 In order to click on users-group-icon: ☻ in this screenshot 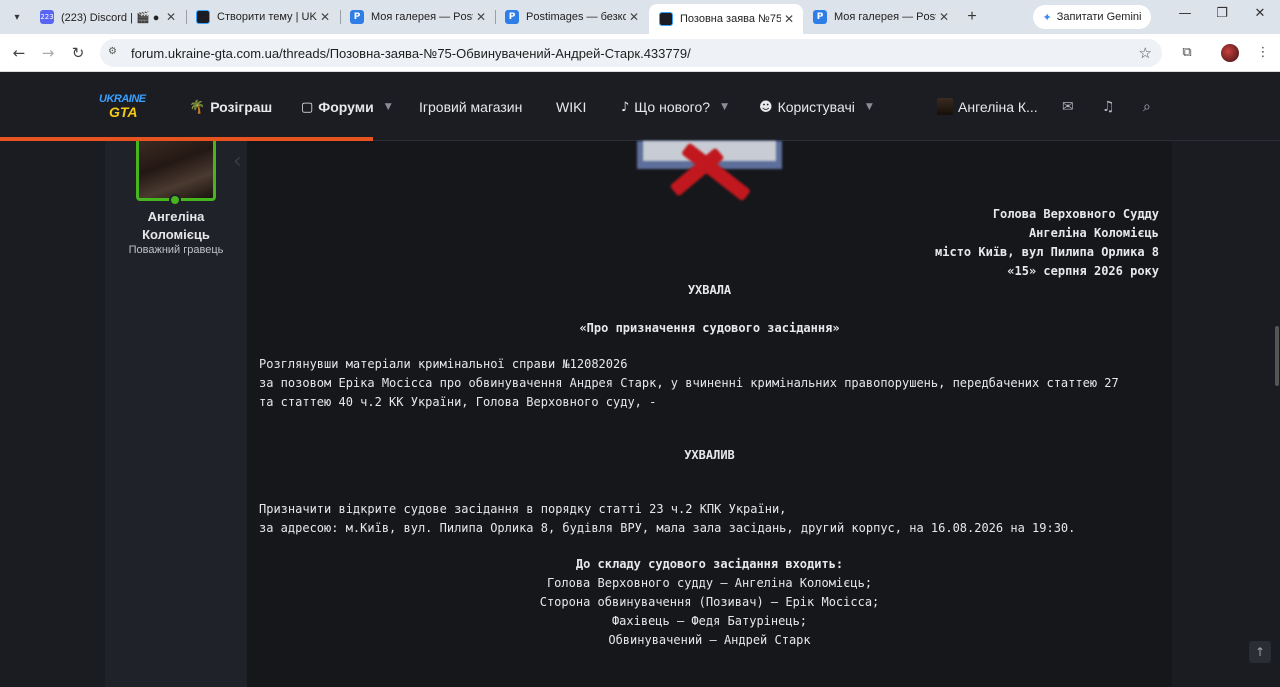, I will do `click(766, 107)`.